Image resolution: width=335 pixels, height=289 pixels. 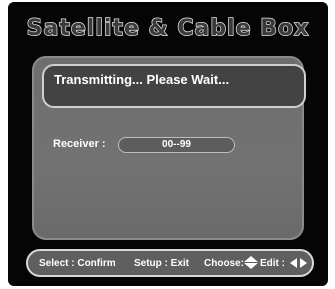 What do you see at coordinates (168, 28) in the screenshot?
I see `page-title: Satellite & Cable Box` at bounding box center [168, 28].